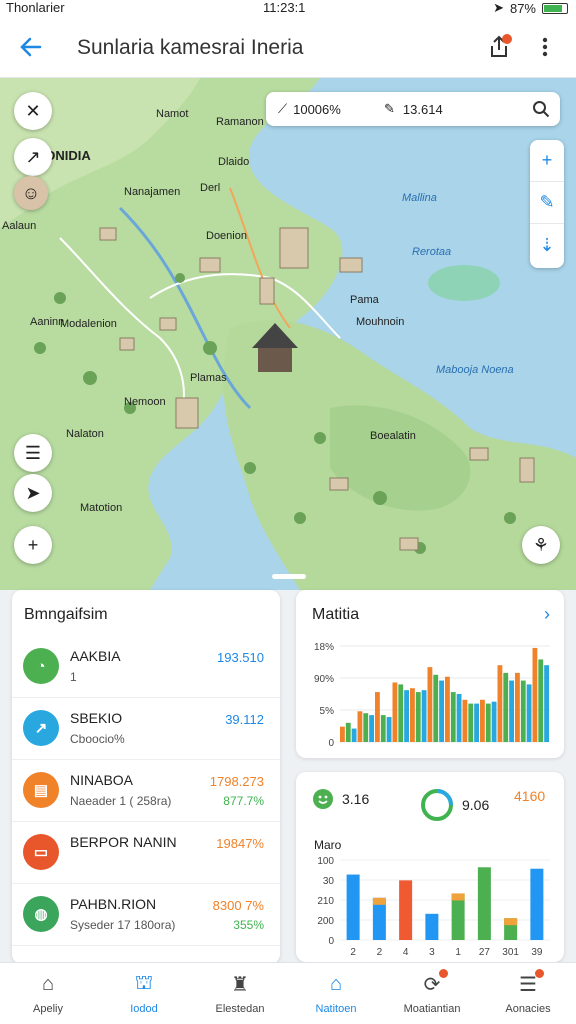  I want to click on search-icon, so click(541, 109).